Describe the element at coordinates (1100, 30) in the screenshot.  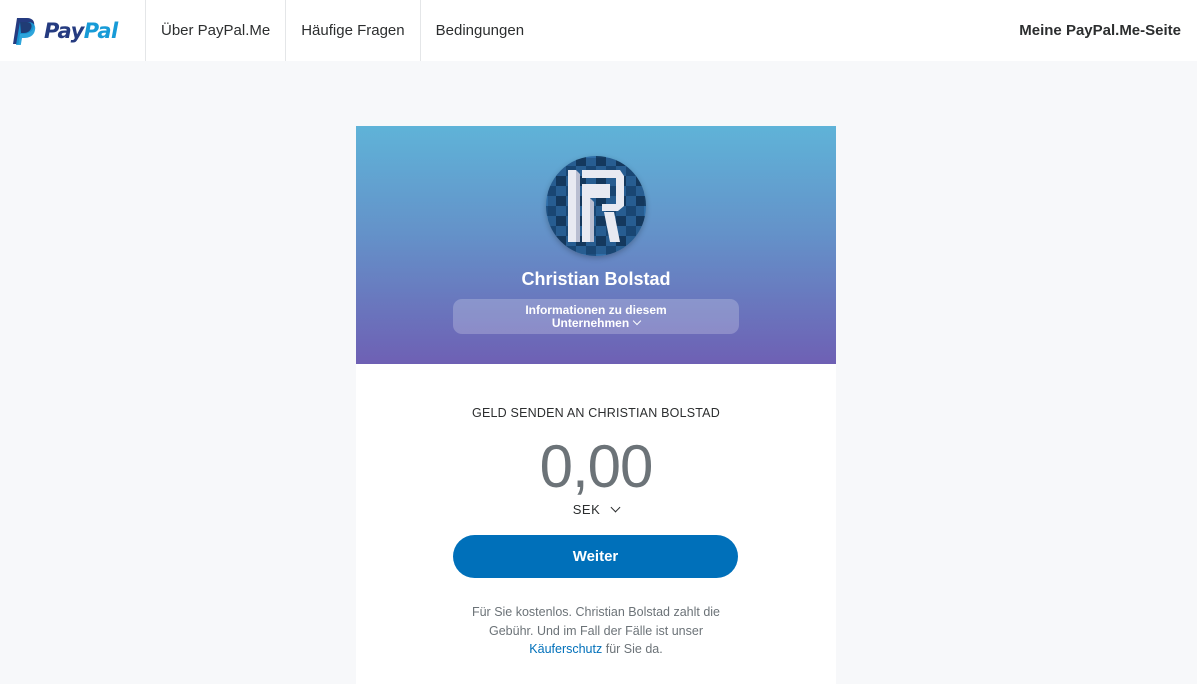
I see `my-paypal-me-link: Meine PayPal.Me-Seite` at that location.